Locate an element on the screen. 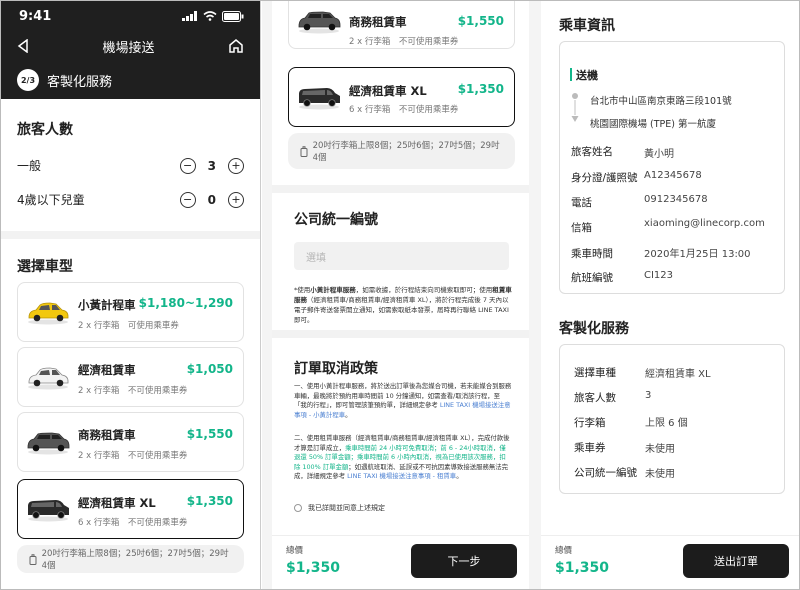  nav-title: 機場接送 is located at coordinates (128, 48).